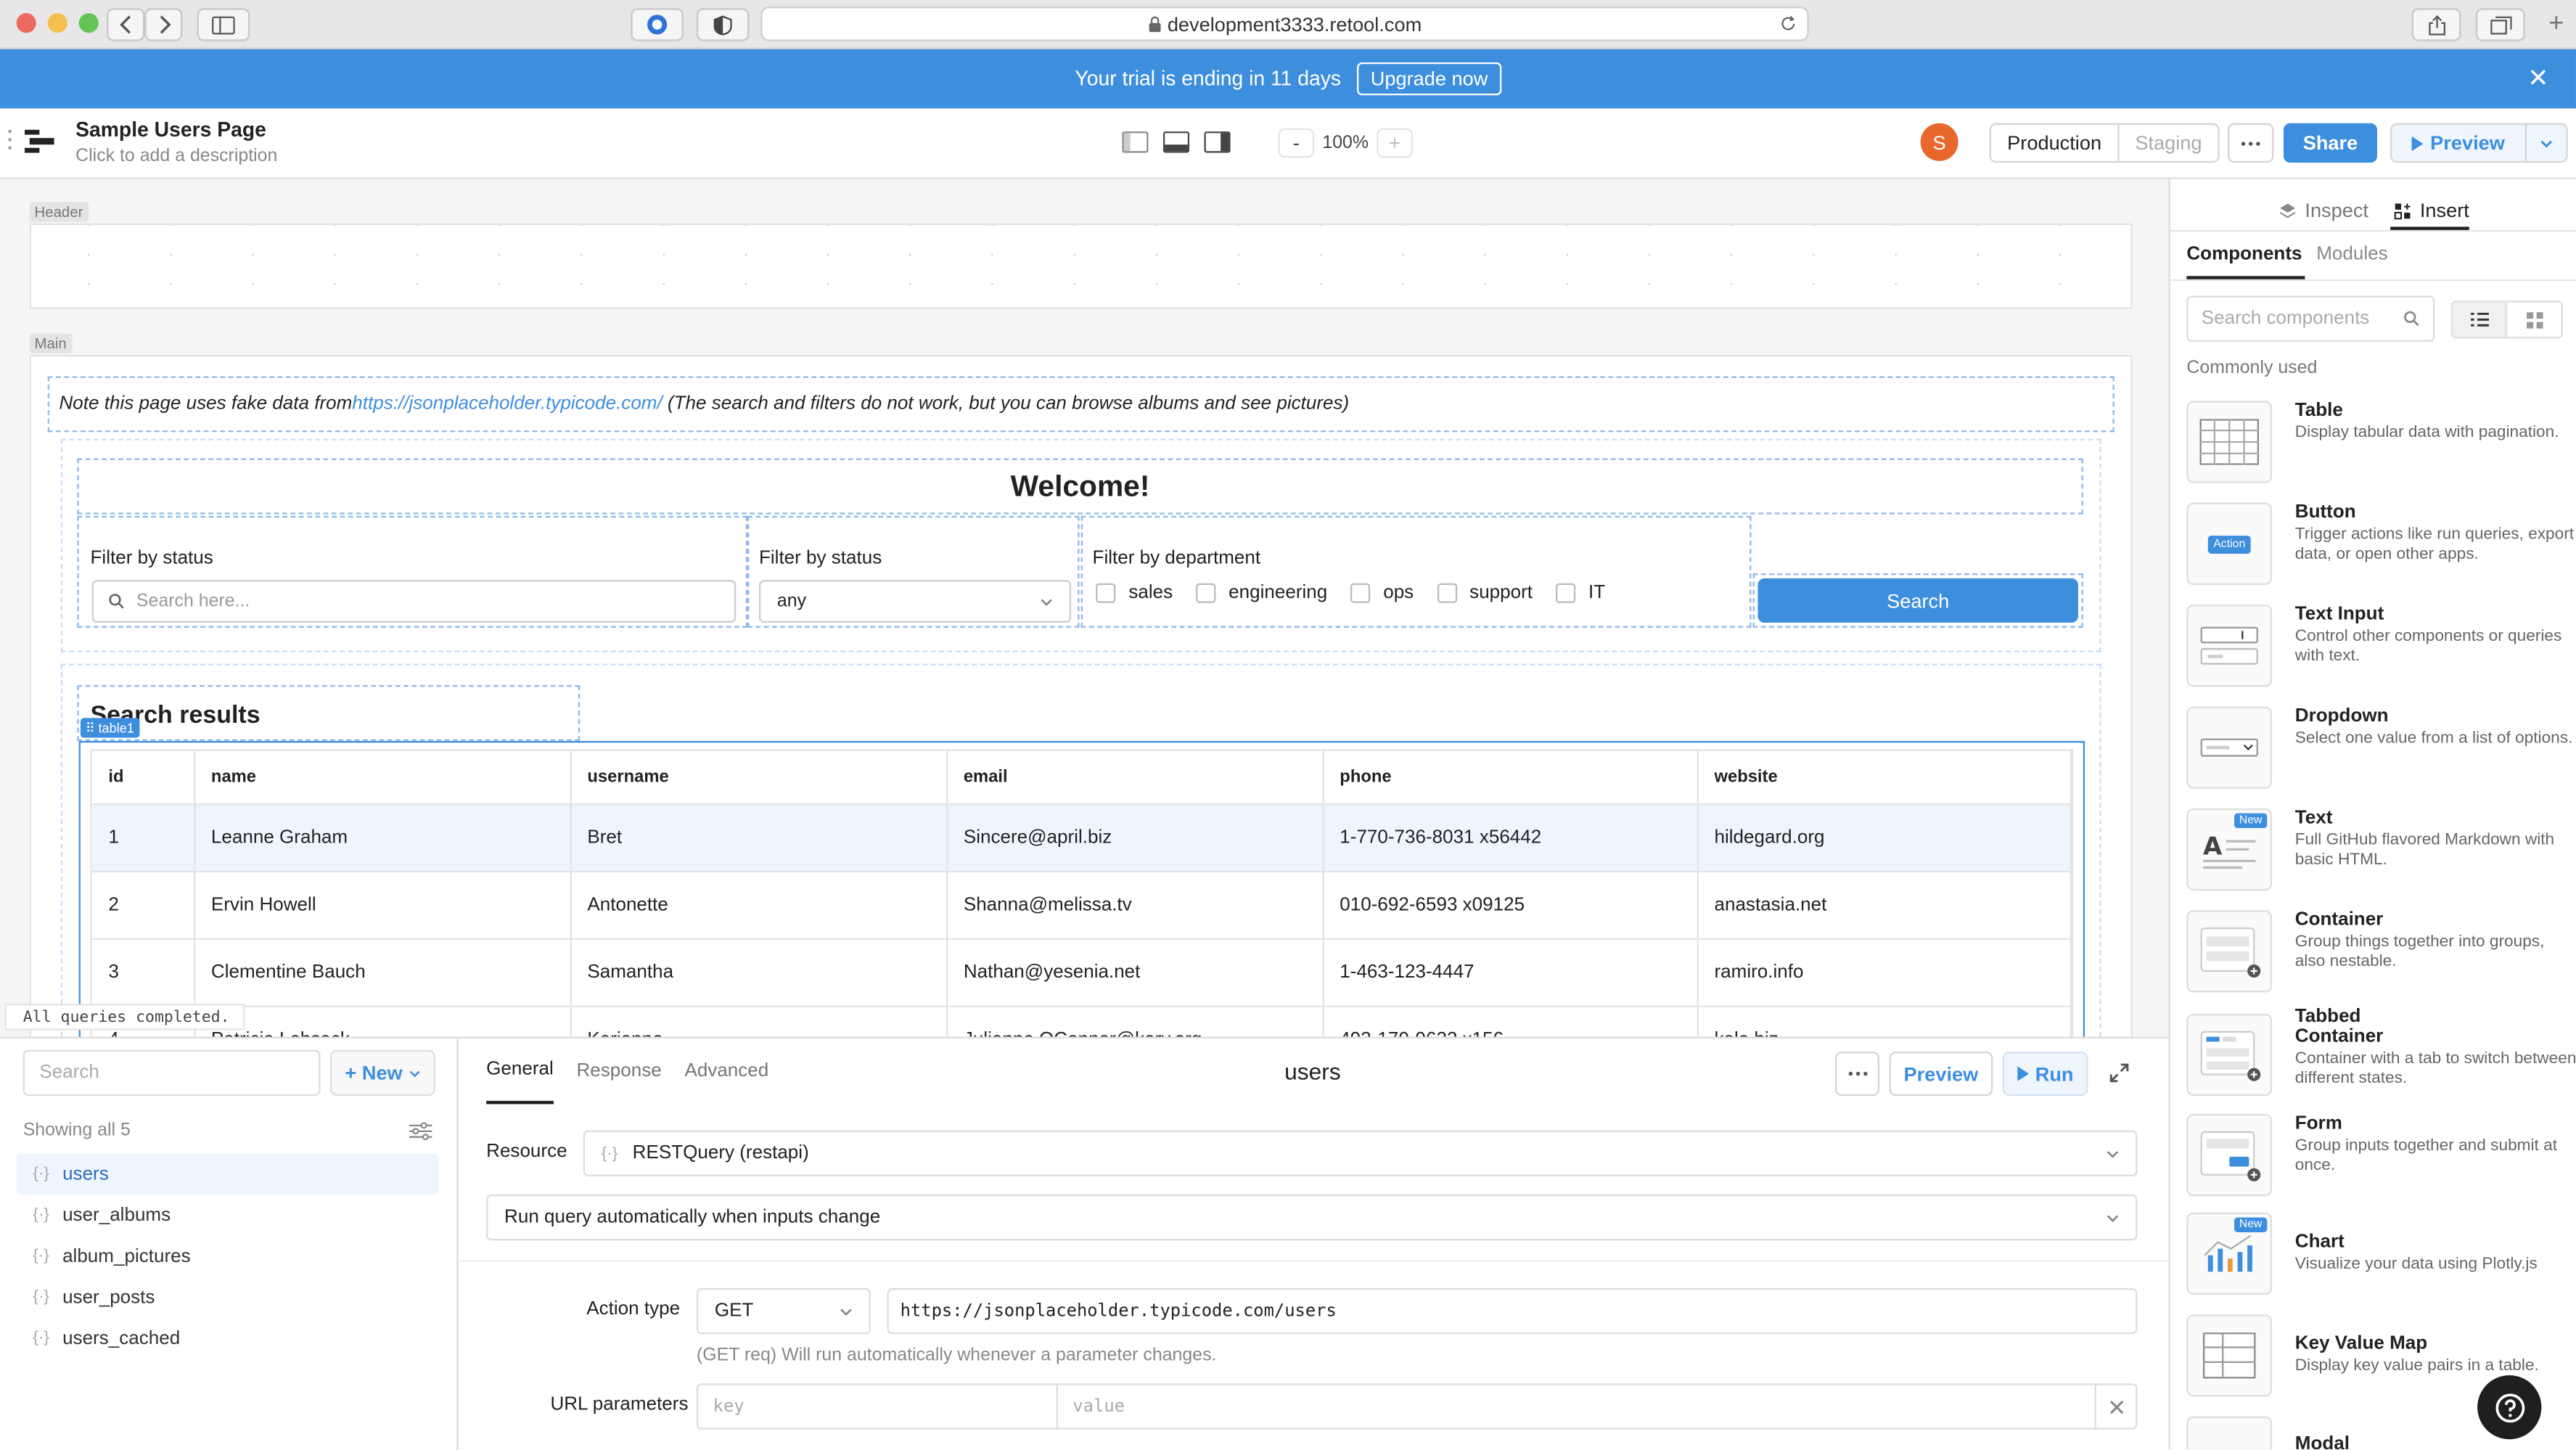  What do you see at coordinates (2351, 254) in the screenshot?
I see `subtab-modules: Modules` at bounding box center [2351, 254].